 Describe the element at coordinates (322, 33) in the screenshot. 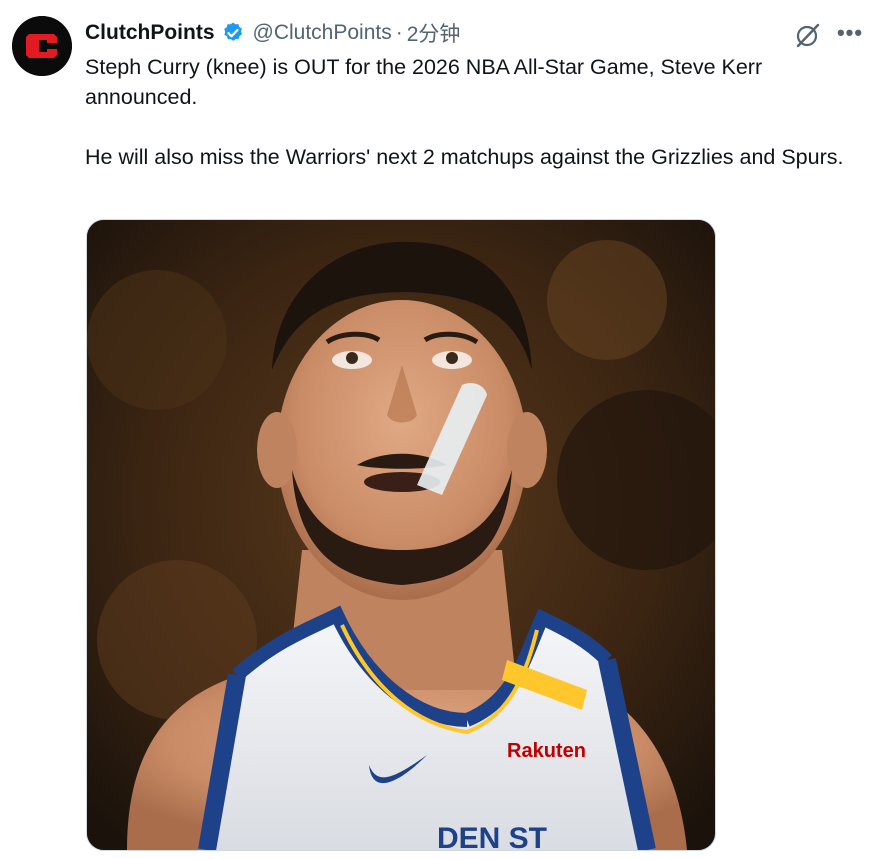

I see `handle: @ClutchPoints` at that location.